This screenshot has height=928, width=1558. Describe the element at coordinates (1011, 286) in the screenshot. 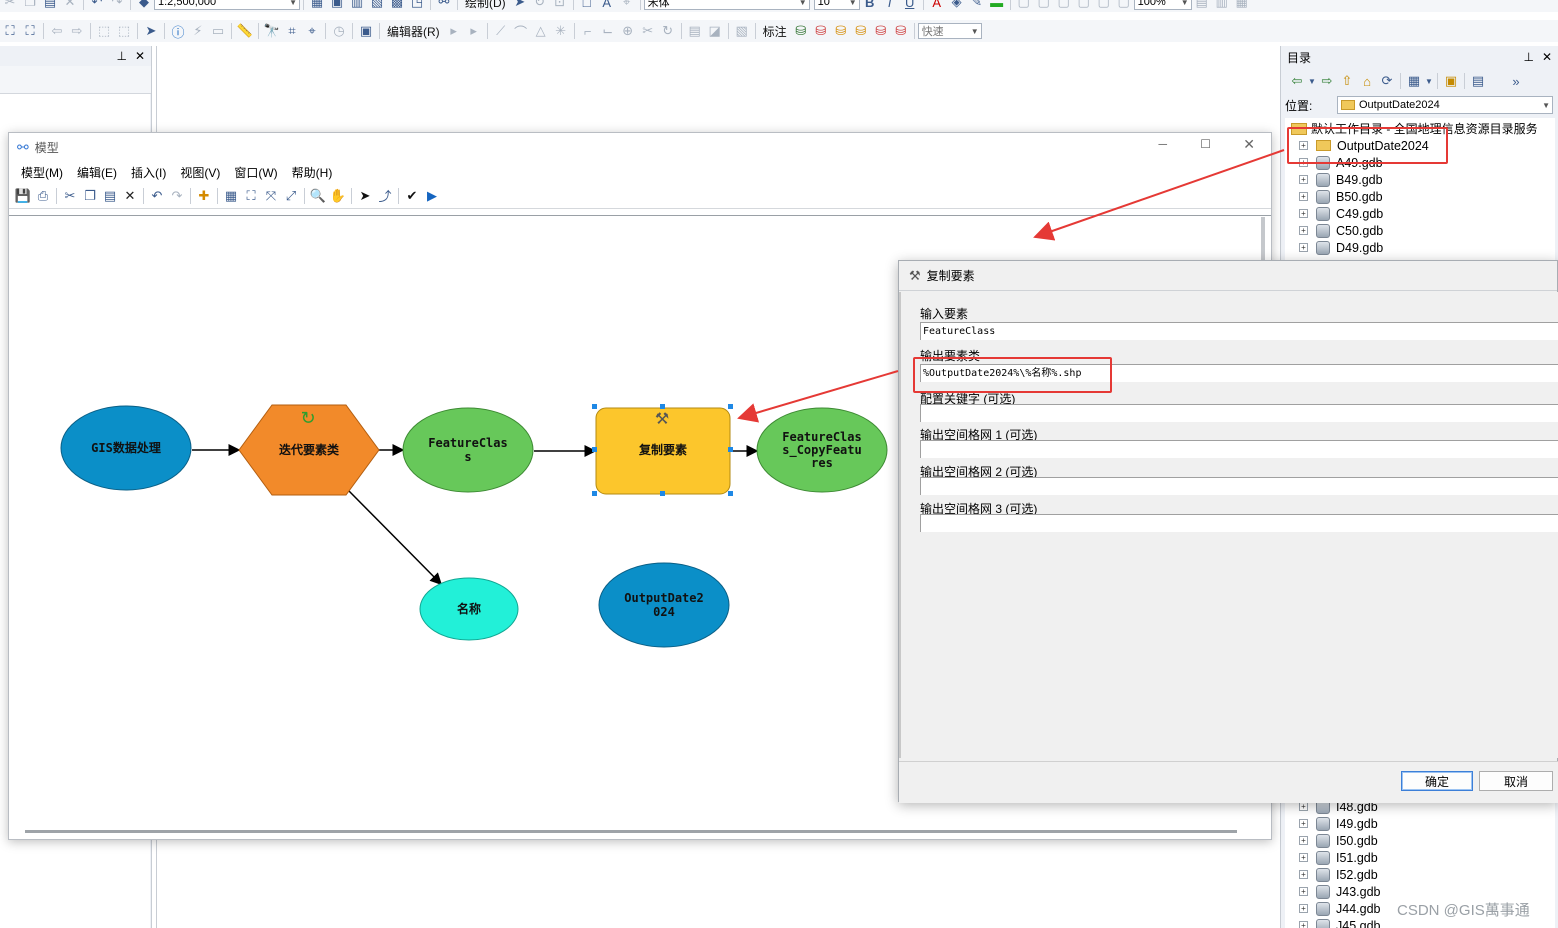

I see `annotation-arrows` at that location.